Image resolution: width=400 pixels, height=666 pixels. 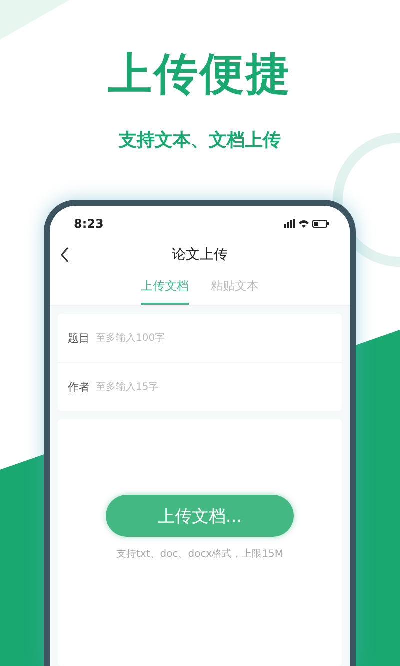 I want to click on field-label: 题目, so click(x=79, y=338).